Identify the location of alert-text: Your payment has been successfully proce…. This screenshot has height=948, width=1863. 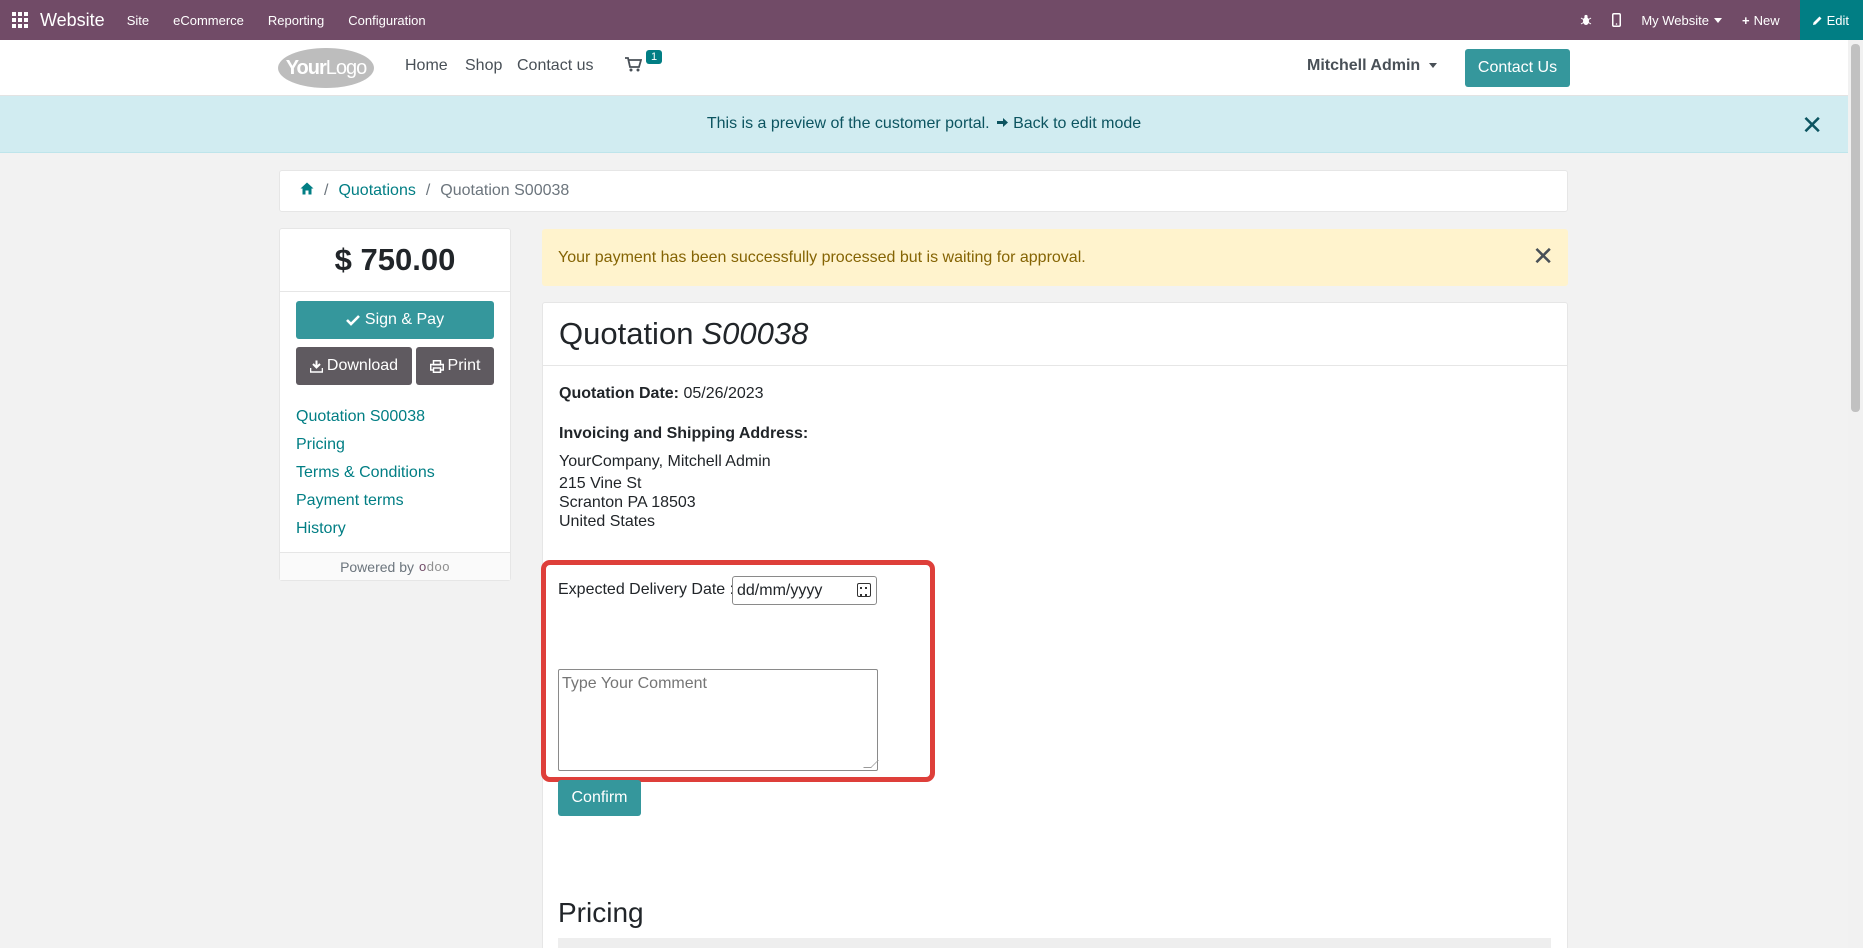
(822, 257).